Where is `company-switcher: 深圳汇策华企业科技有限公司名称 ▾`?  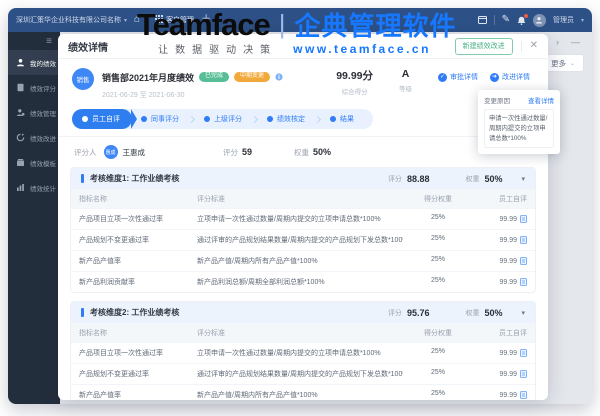 company-switcher: 深圳汇策华企业科技有限公司名称 ▾ is located at coordinates (71, 20).